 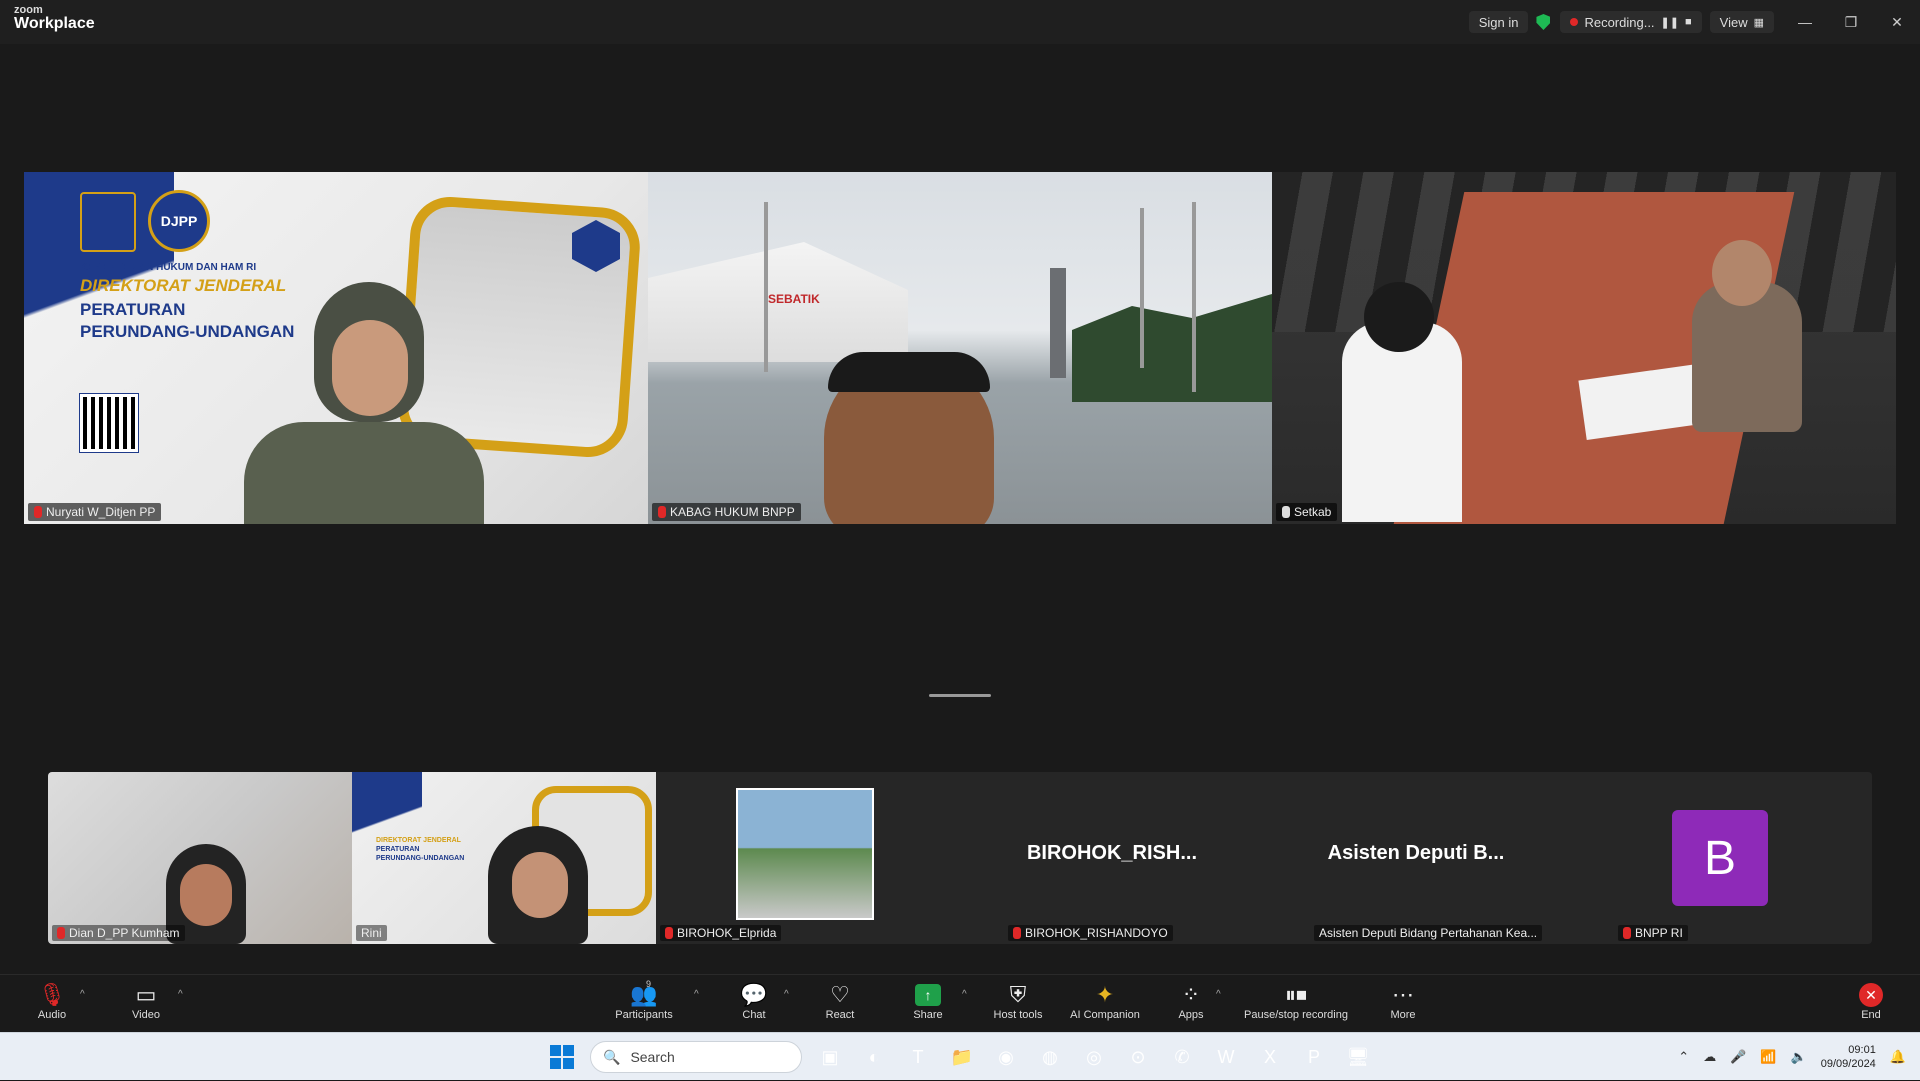 I want to click on apps-chevron-icon: ^, so click(x=1218, y=994).